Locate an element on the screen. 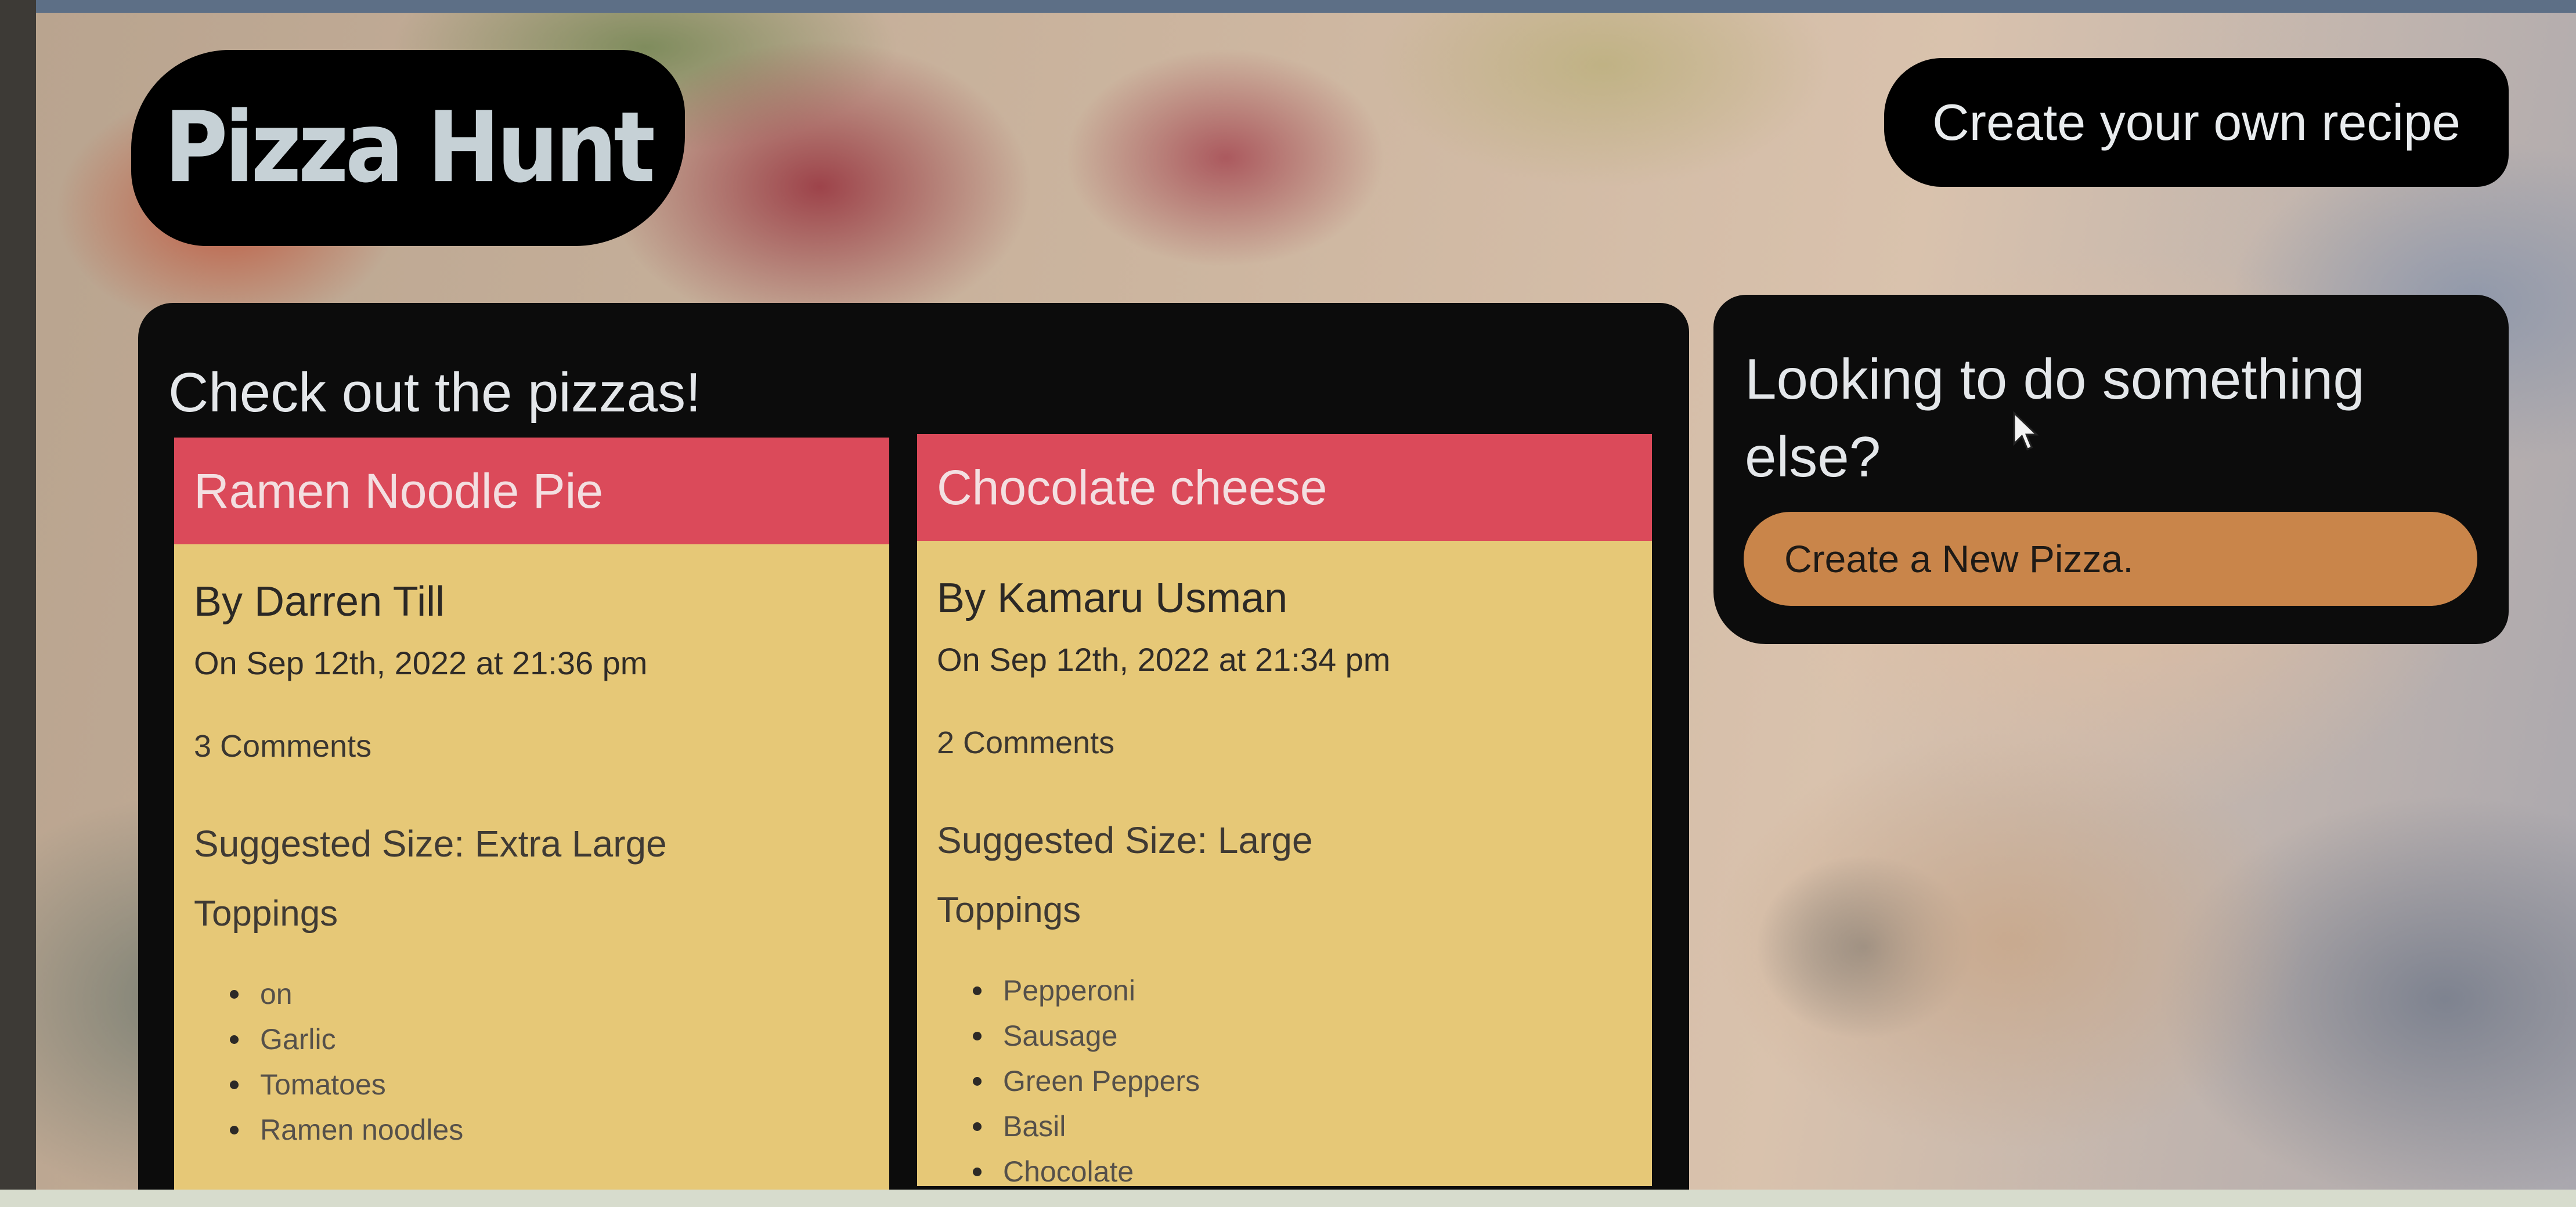 The image size is (2576, 1207). pizza-card-title: Chocolate cheese is located at coordinates (1284, 488).